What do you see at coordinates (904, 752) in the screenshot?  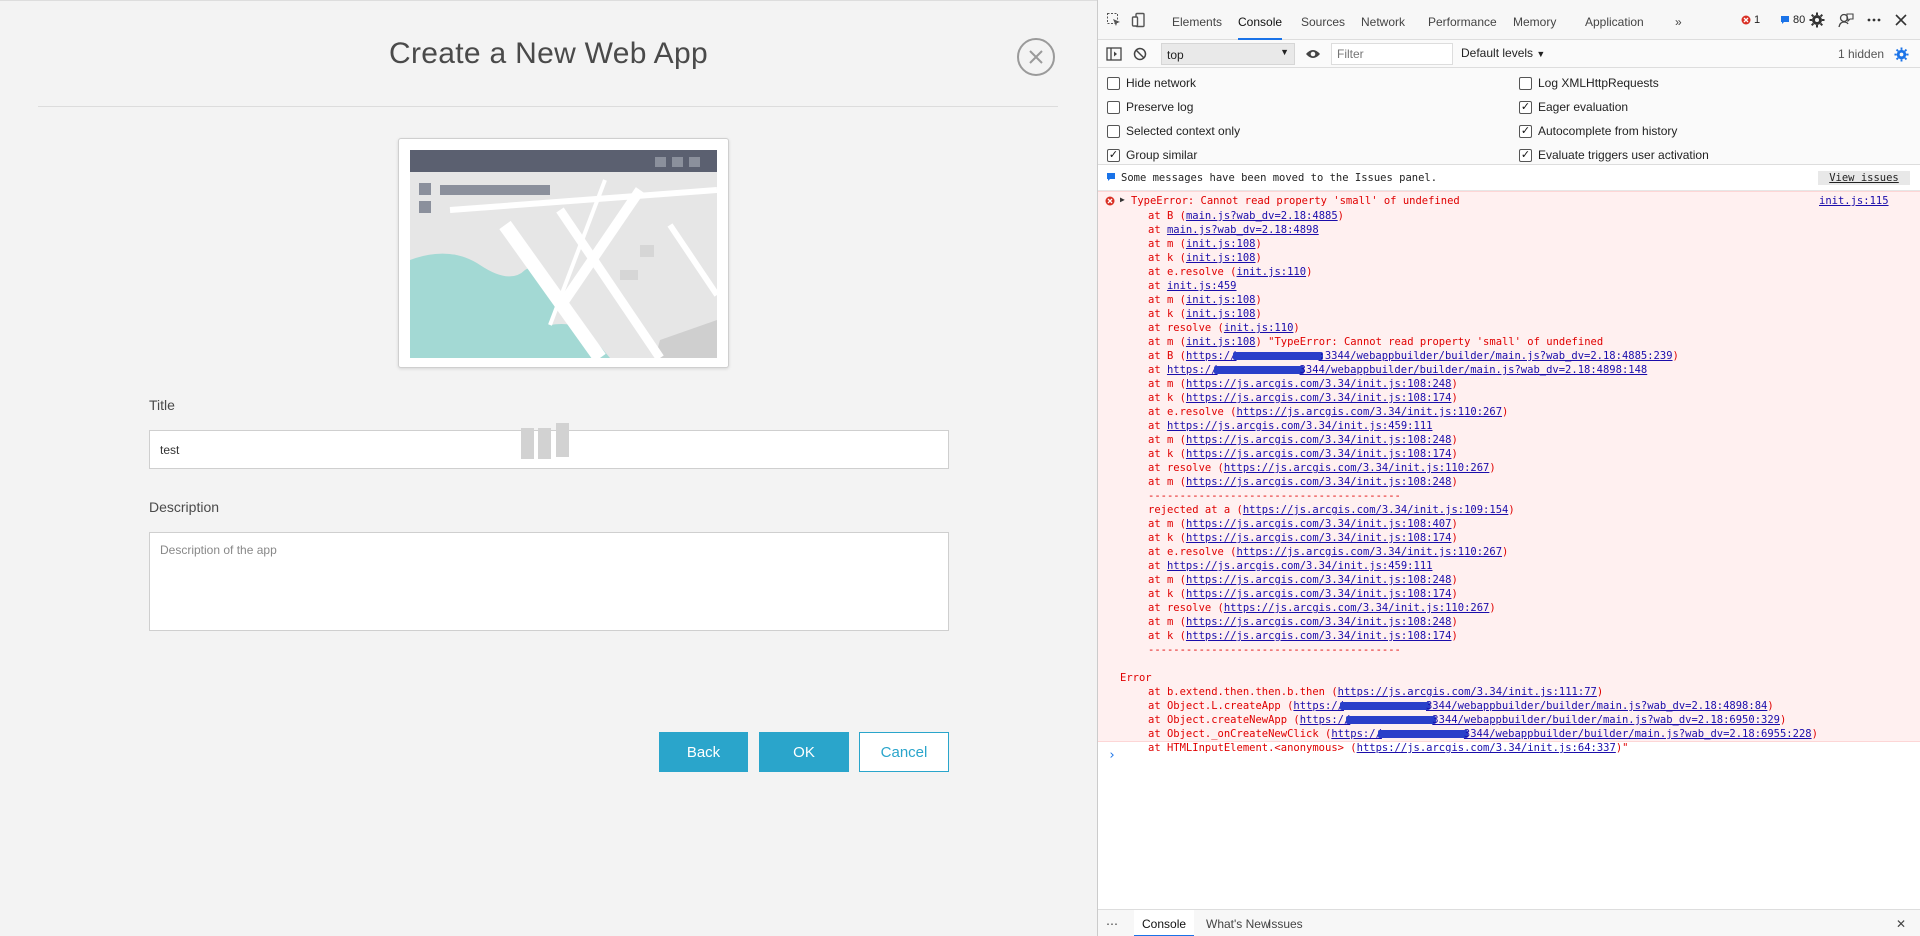 I see `cancel-button: Cancel` at bounding box center [904, 752].